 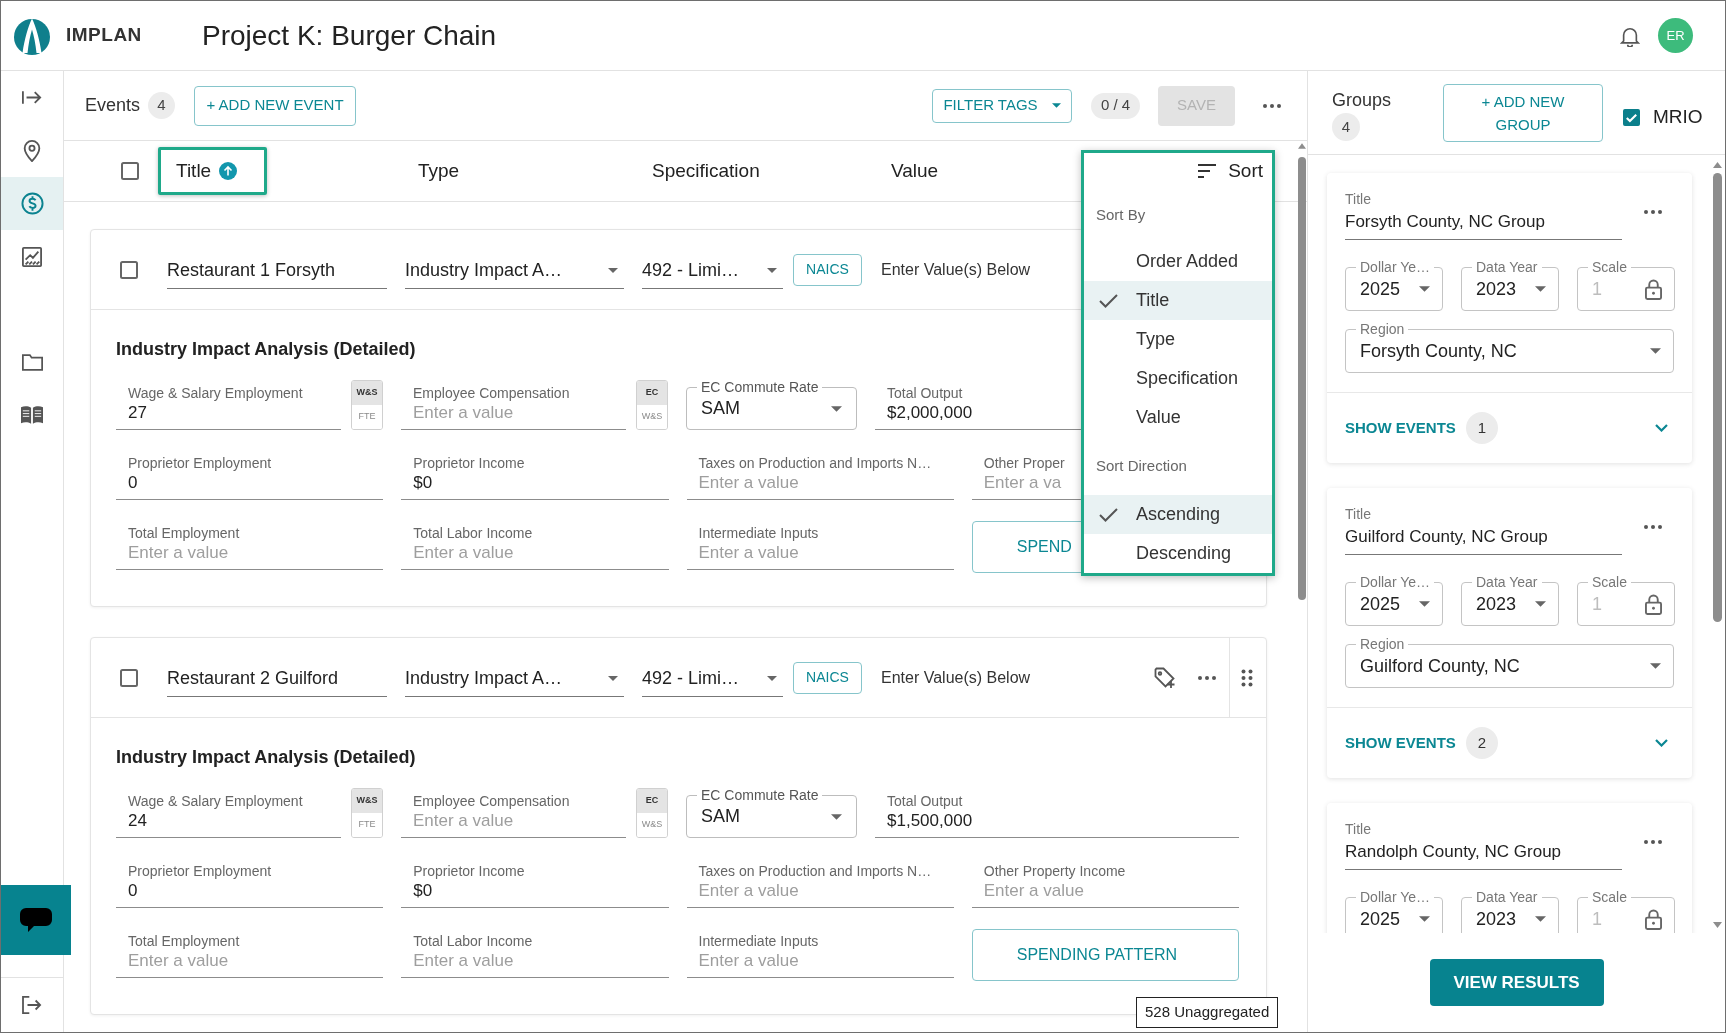 I want to click on menu-item: Order Added, so click(x=1178, y=261).